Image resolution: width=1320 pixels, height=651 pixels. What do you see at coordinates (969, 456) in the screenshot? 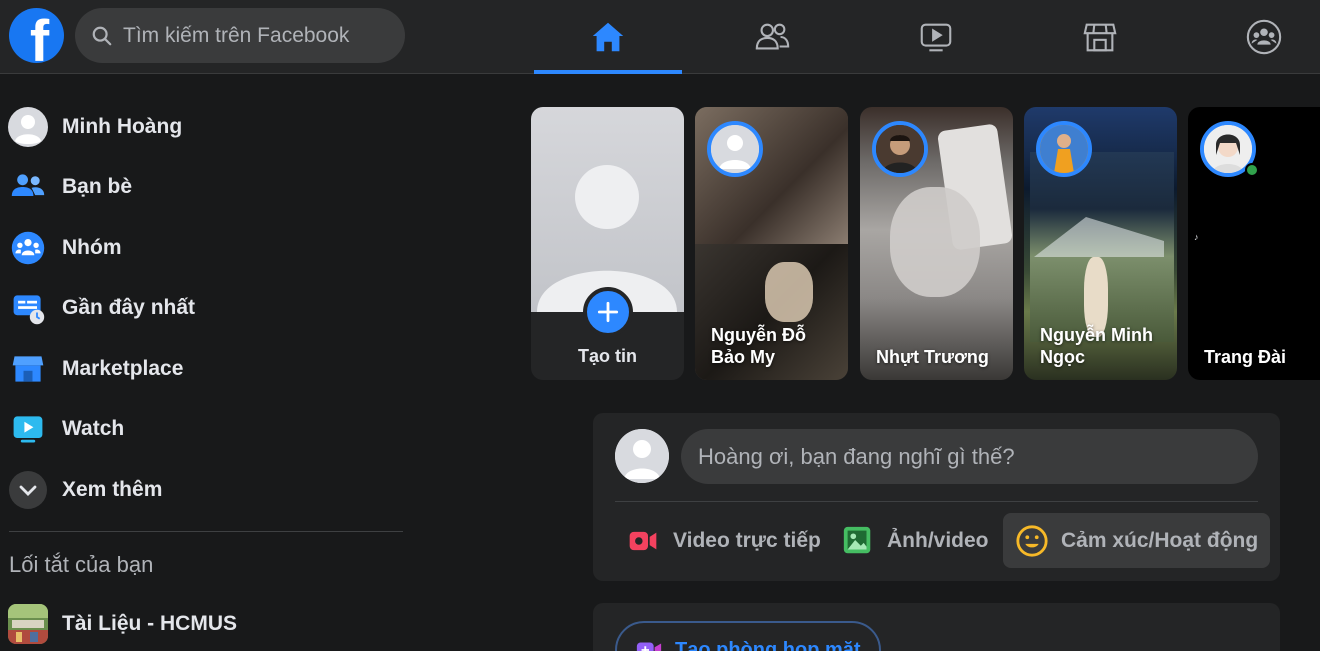
I see `whats-on-your-mind-input: Hoàng ơi, bạn đang nghĩ gì thế?` at bounding box center [969, 456].